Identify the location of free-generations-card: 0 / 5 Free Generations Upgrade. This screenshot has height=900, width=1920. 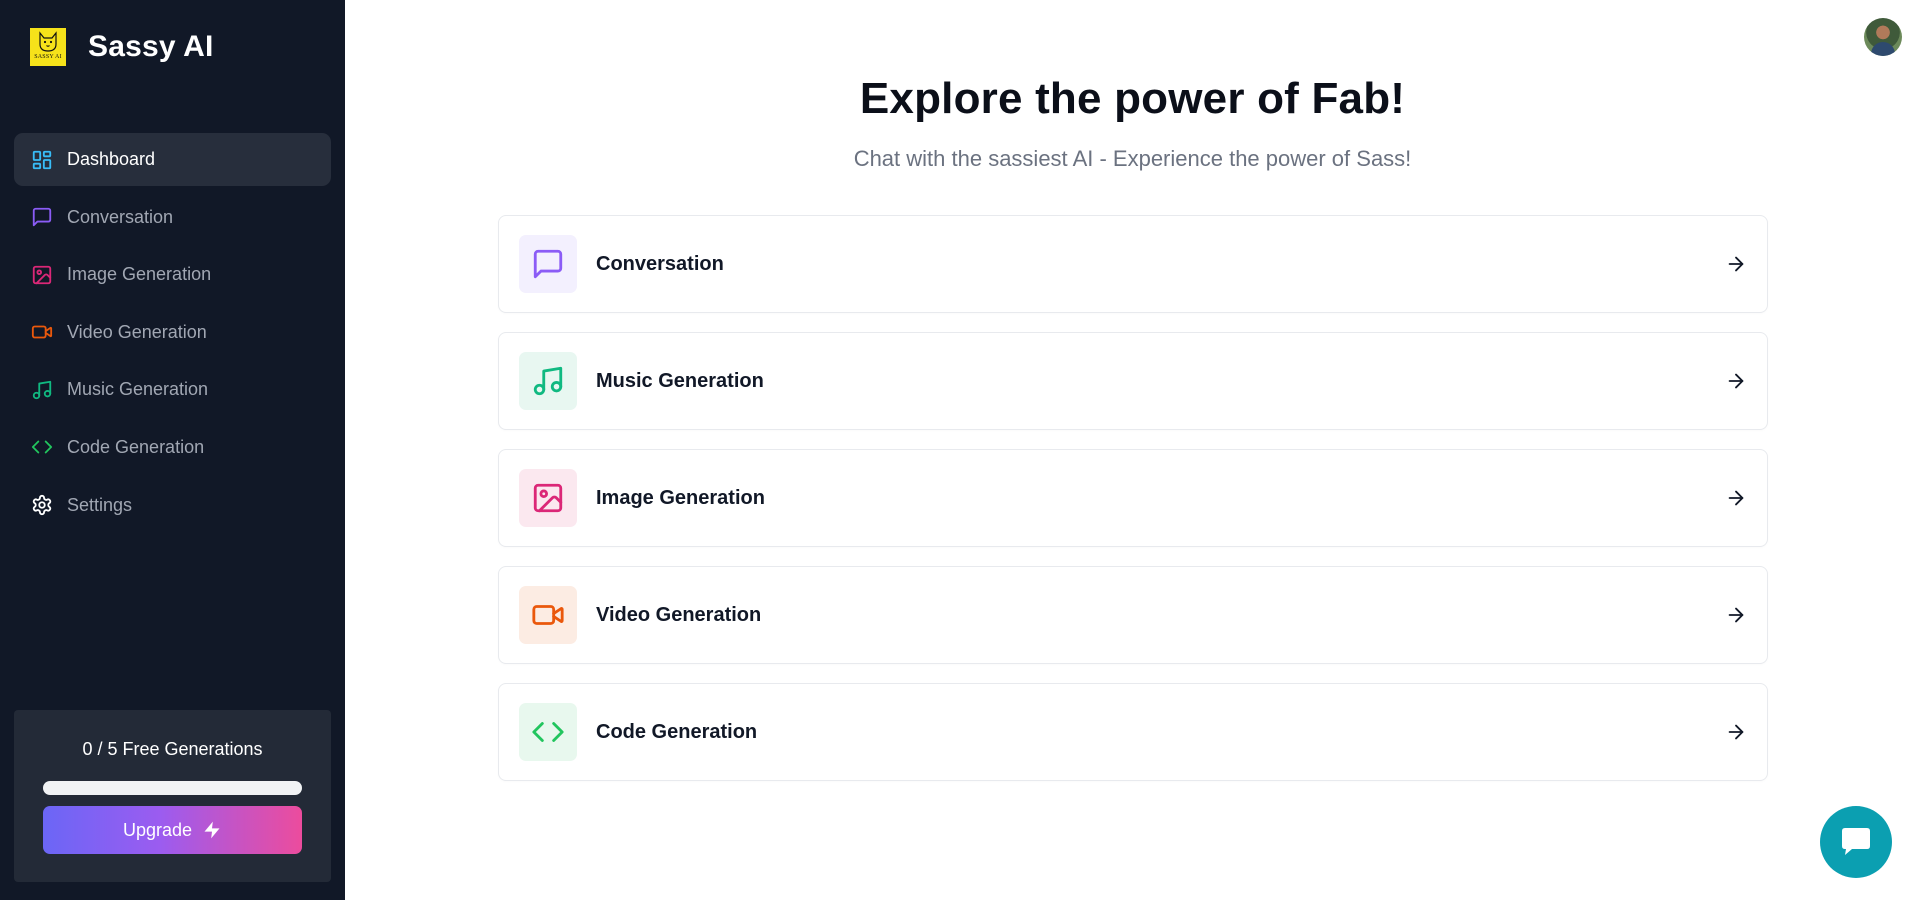
(172, 796).